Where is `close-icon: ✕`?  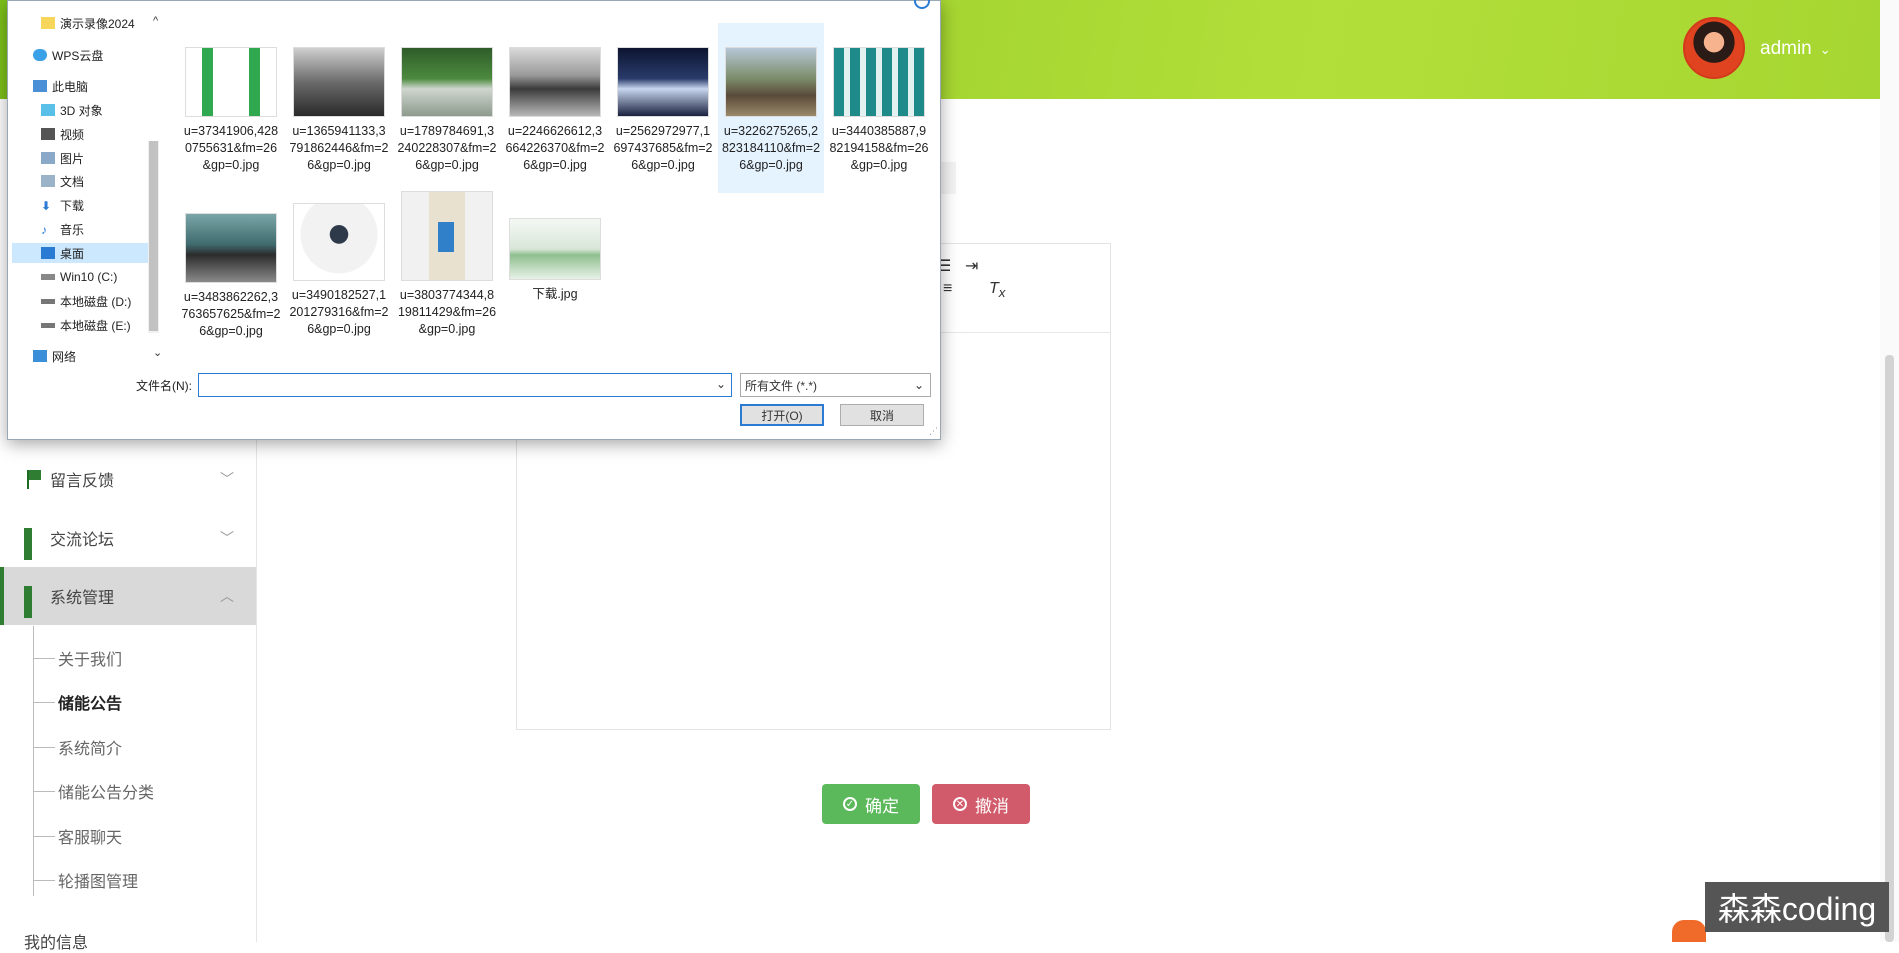
close-icon: ✕ is located at coordinates (960, 804).